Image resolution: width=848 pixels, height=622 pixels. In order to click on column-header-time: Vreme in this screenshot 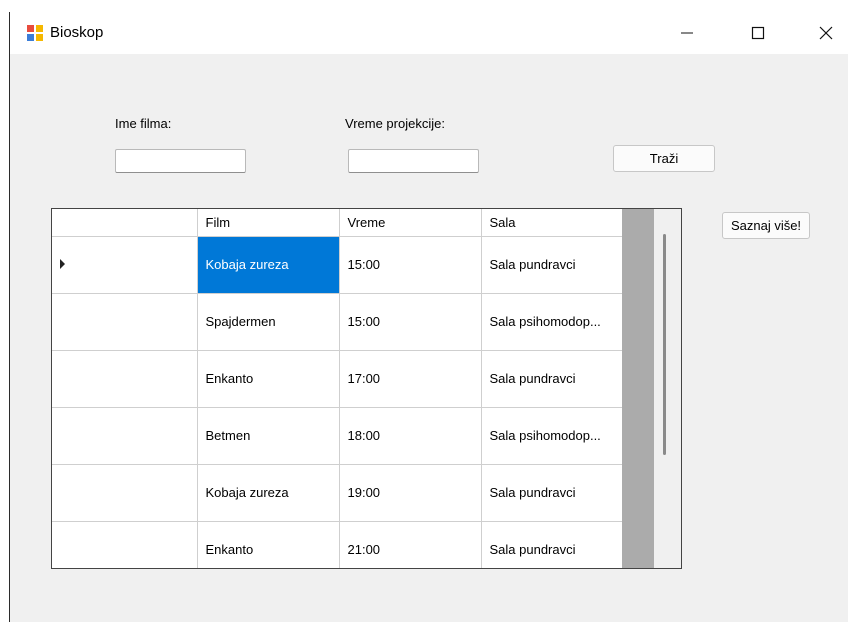, I will do `click(410, 223)`.